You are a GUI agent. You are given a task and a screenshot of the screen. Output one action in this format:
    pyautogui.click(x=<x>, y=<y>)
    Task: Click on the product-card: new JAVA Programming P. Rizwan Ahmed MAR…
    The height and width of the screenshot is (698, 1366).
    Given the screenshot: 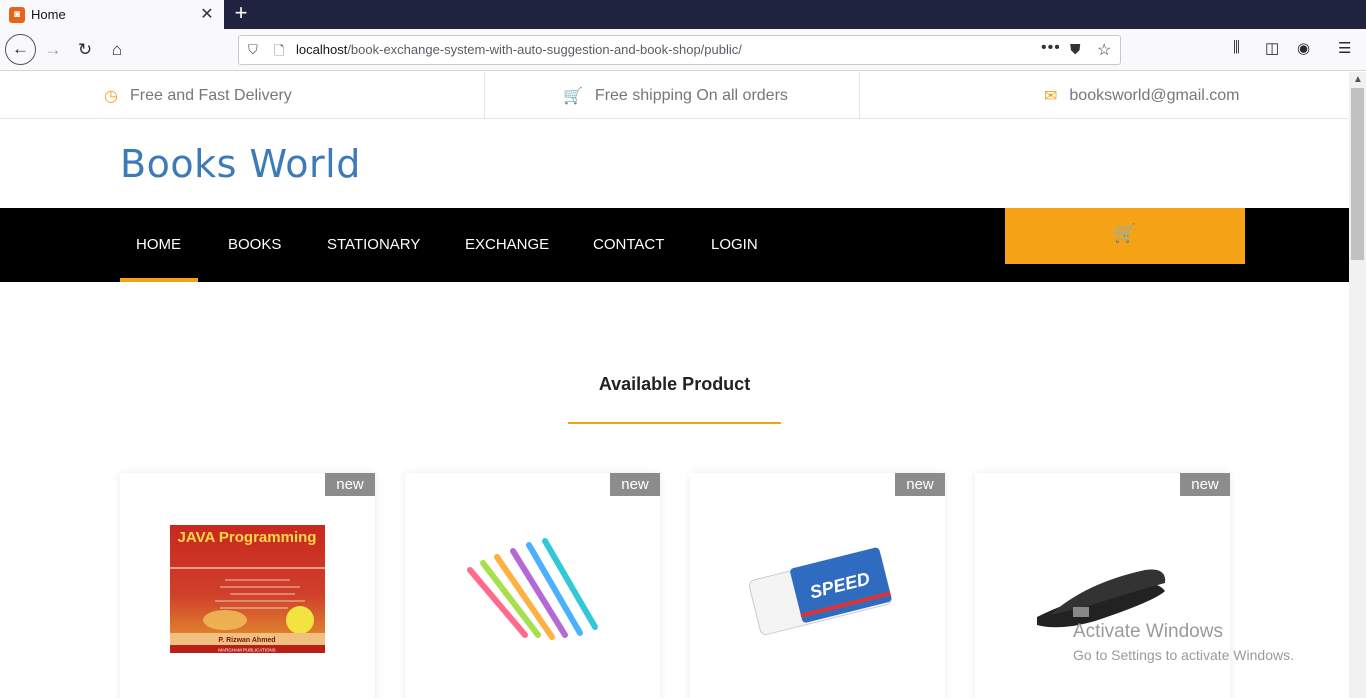 What is the action you would take?
    pyautogui.click(x=247, y=585)
    